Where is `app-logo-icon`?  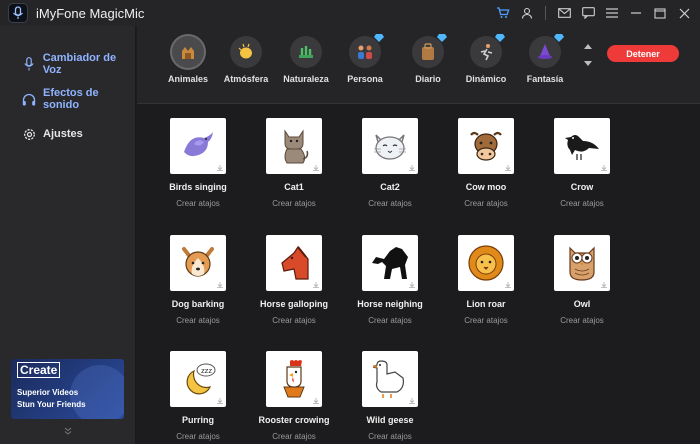
app-logo-icon is located at coordinates (18, 13).